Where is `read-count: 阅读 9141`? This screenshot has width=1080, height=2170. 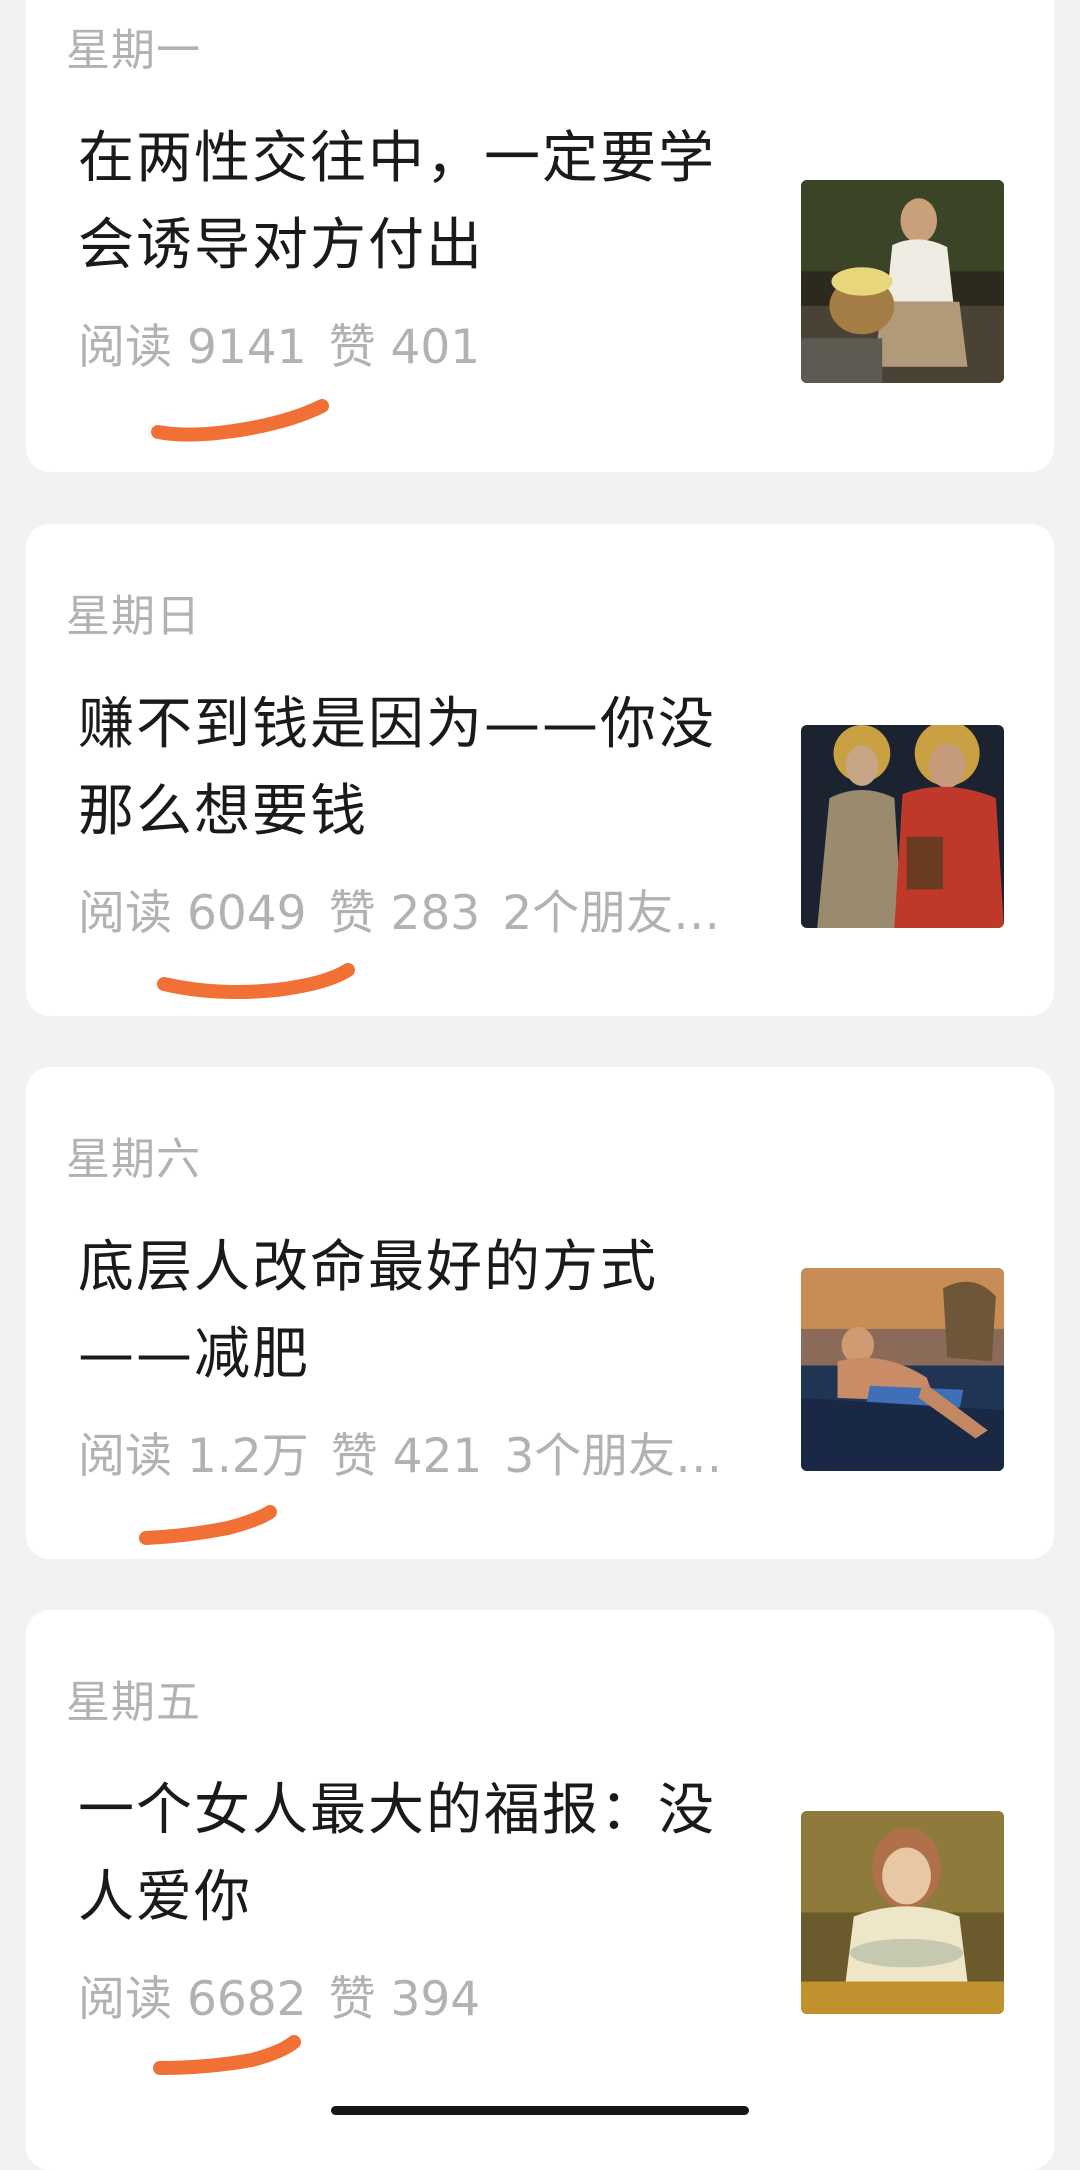 read-count: 阅读 9141 is located at coordinates (192, 347).